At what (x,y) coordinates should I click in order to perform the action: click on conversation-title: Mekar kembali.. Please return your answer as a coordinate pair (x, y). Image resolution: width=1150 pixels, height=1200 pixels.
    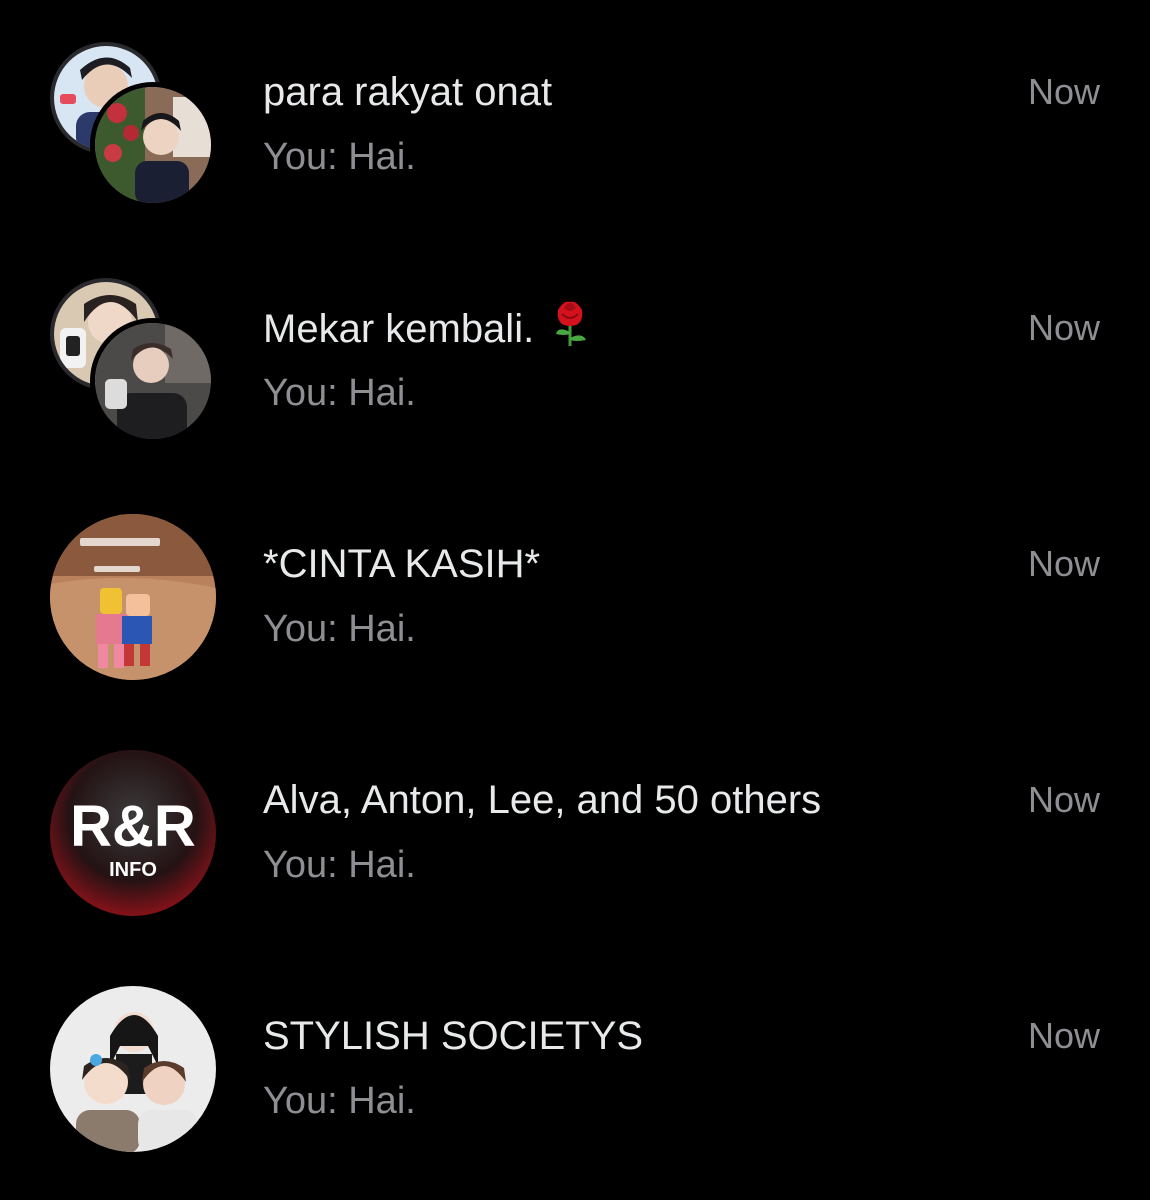
    Looking at the image, I should click on (427, 330).